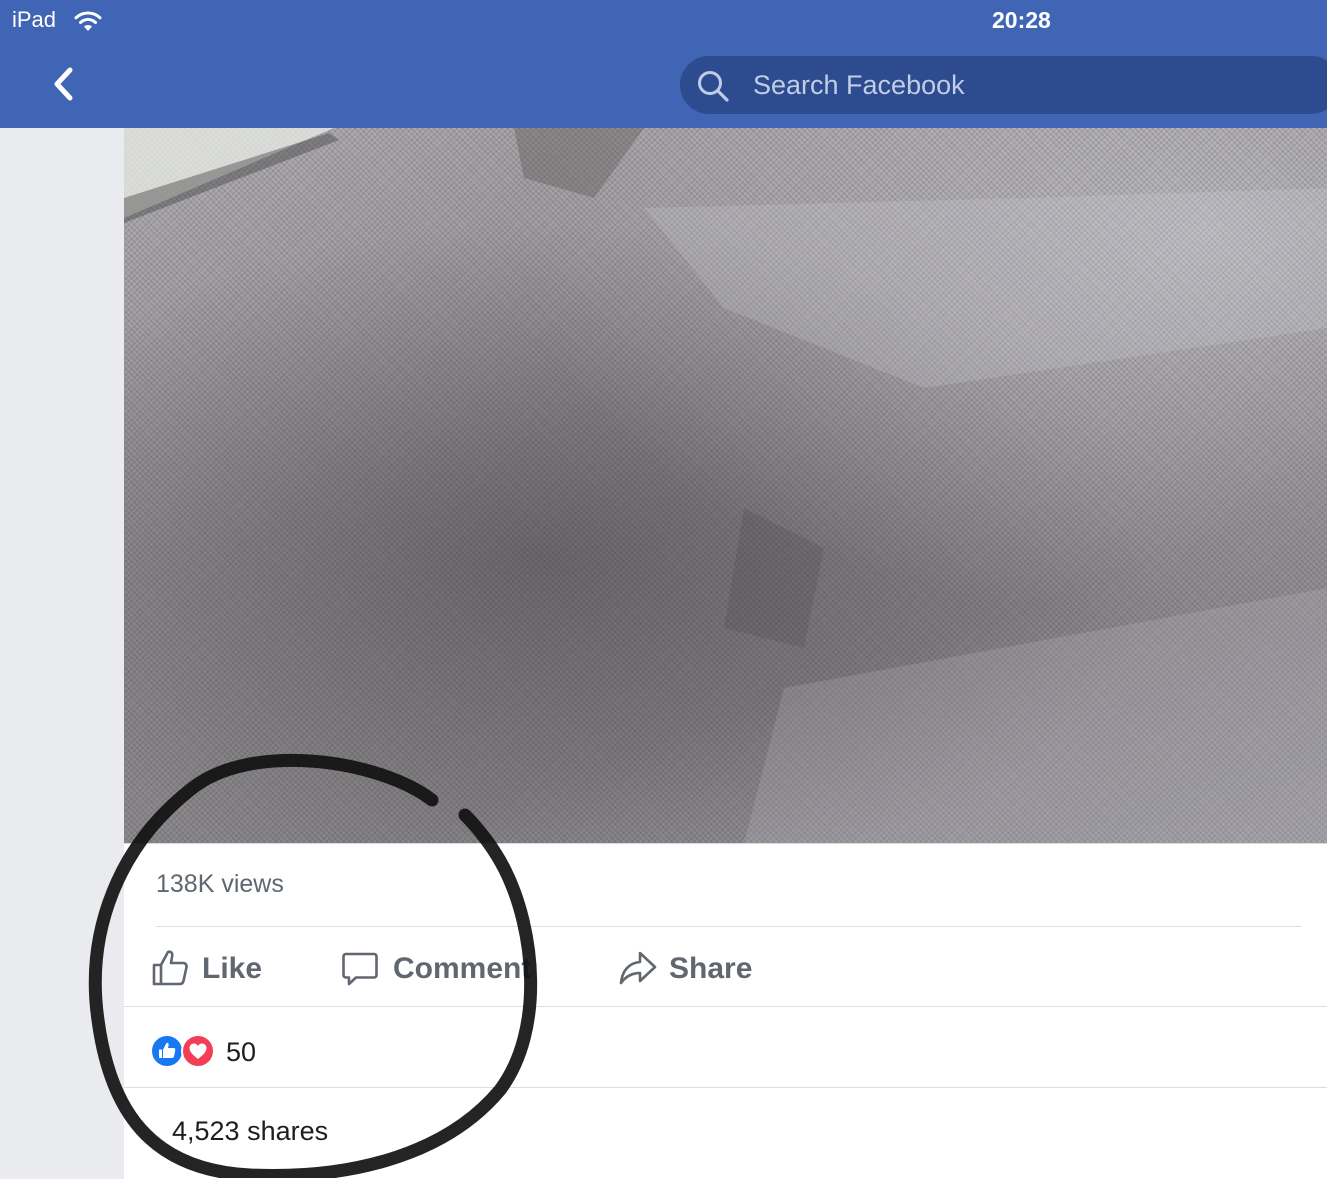 The height and width of the screenshot is (1179, 1327). Describe the element at coordinates (220, 1052) in the screenshot. I see `reactions-summary: 50` at that location.